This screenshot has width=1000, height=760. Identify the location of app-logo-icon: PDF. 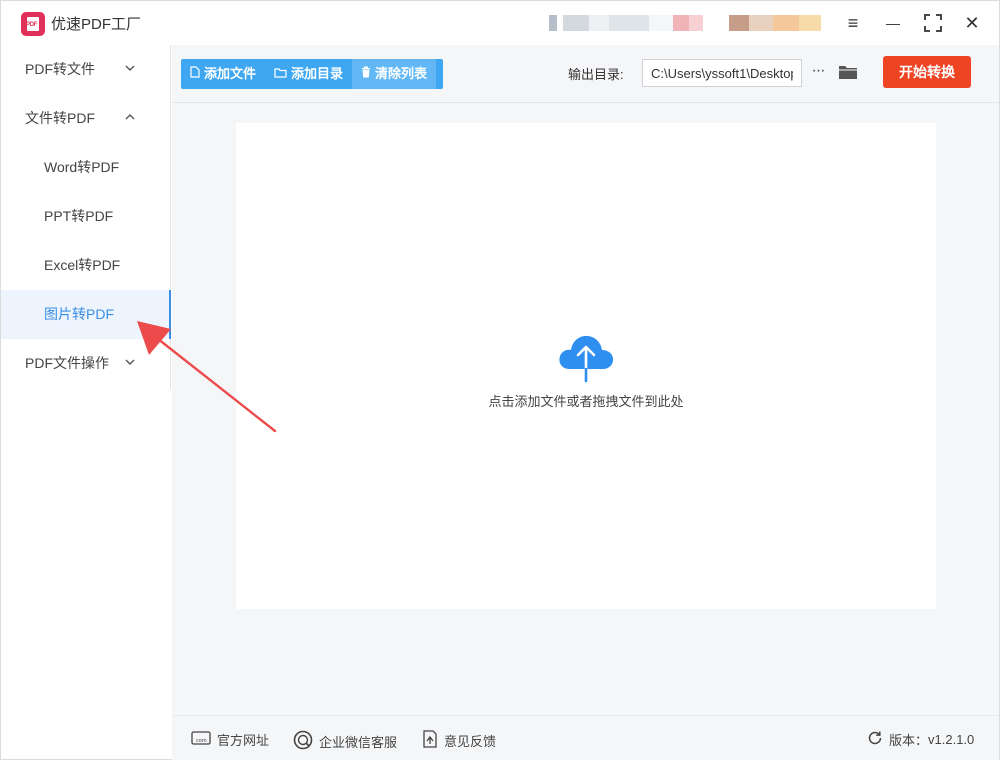
(33, 24).